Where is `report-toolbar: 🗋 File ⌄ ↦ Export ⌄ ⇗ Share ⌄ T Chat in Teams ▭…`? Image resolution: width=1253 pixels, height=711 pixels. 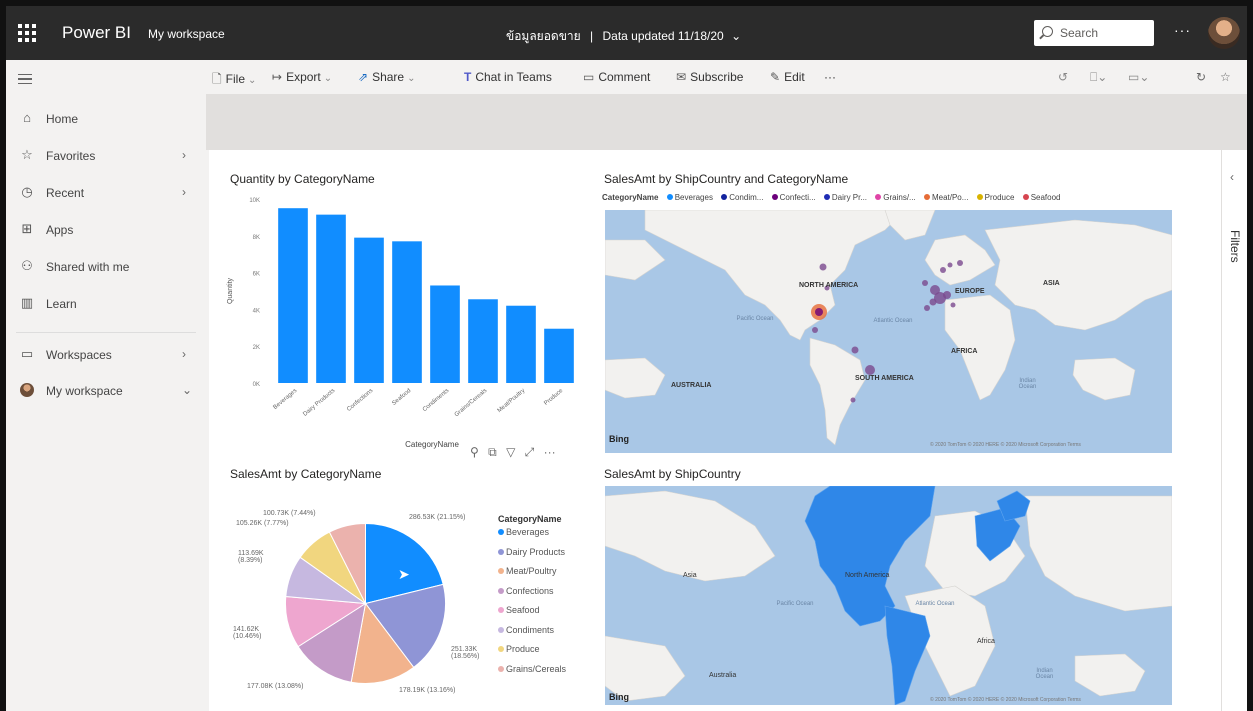 report-toolbar: 🗋 File ⌄ ↦ Export ⌄ ⇗ Share ⌄ T Chat in Teams ▭… is located at coordinates (726, 77).